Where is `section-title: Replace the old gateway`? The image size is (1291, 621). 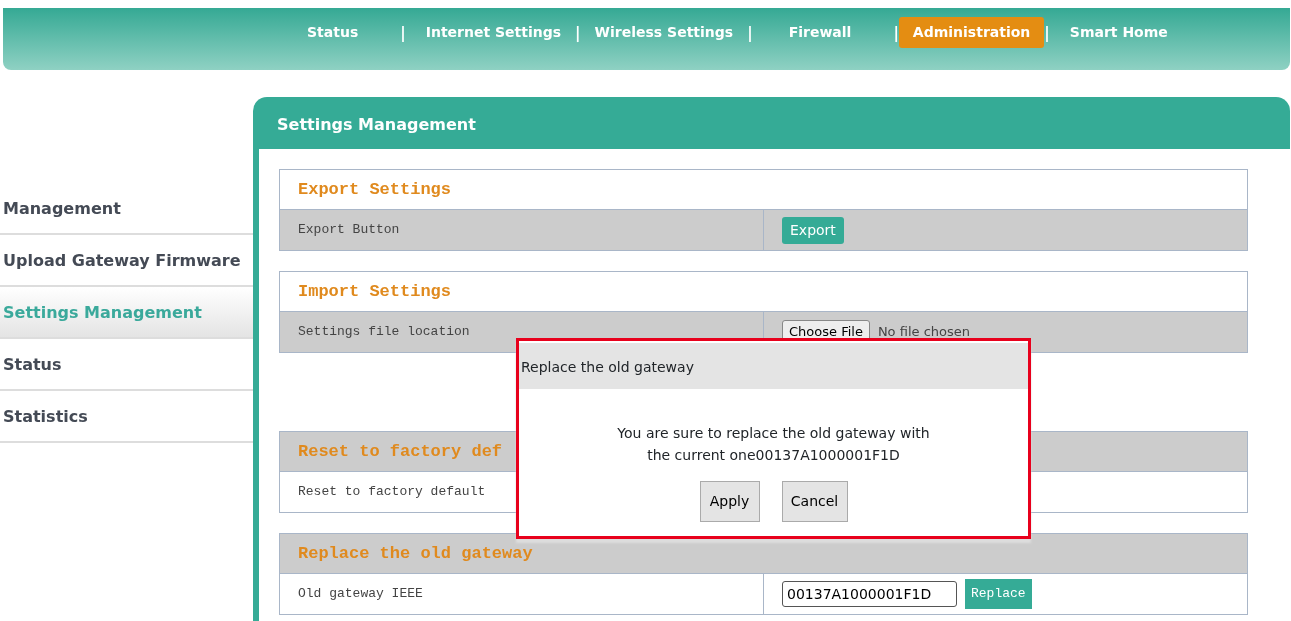 section-title: Replace the old gateway is located at coordinates (763, 554).